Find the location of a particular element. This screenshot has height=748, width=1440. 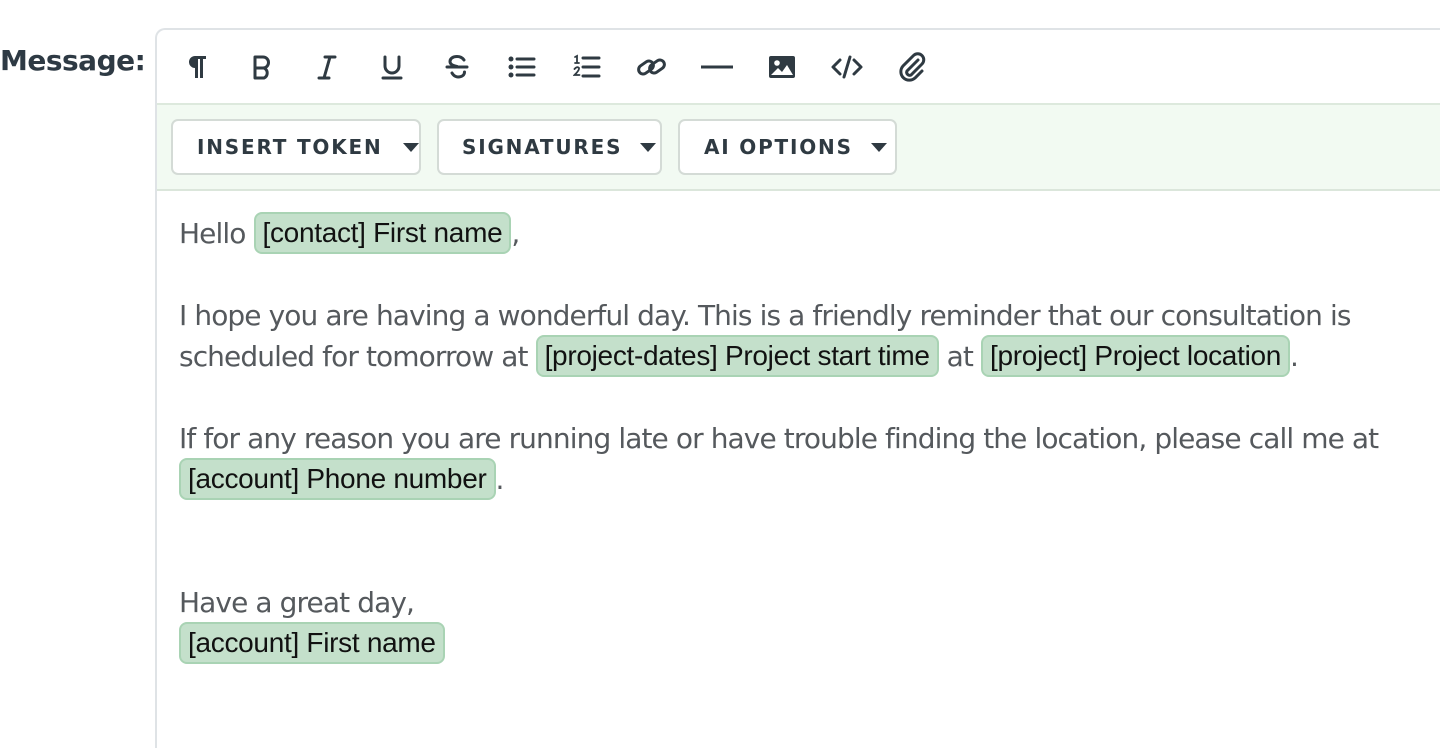

attachment-icon is located at coordinates (912, 66).